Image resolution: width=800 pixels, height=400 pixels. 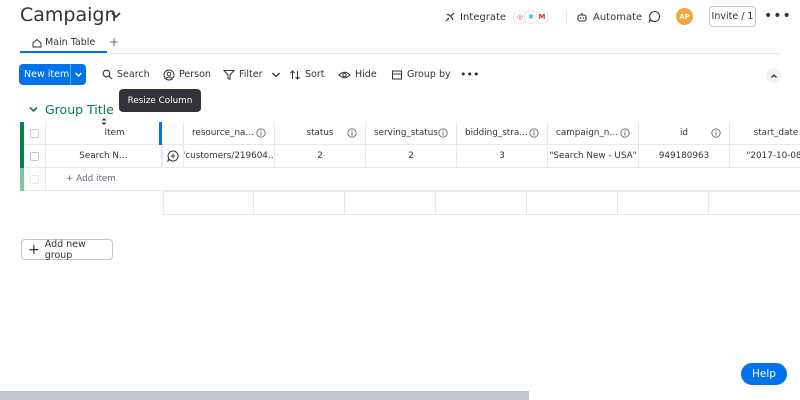 What do you see at coordinates (778, 16) in the screenshot?
I see `more-options-icon: •••` at bounding box center [778, 16].